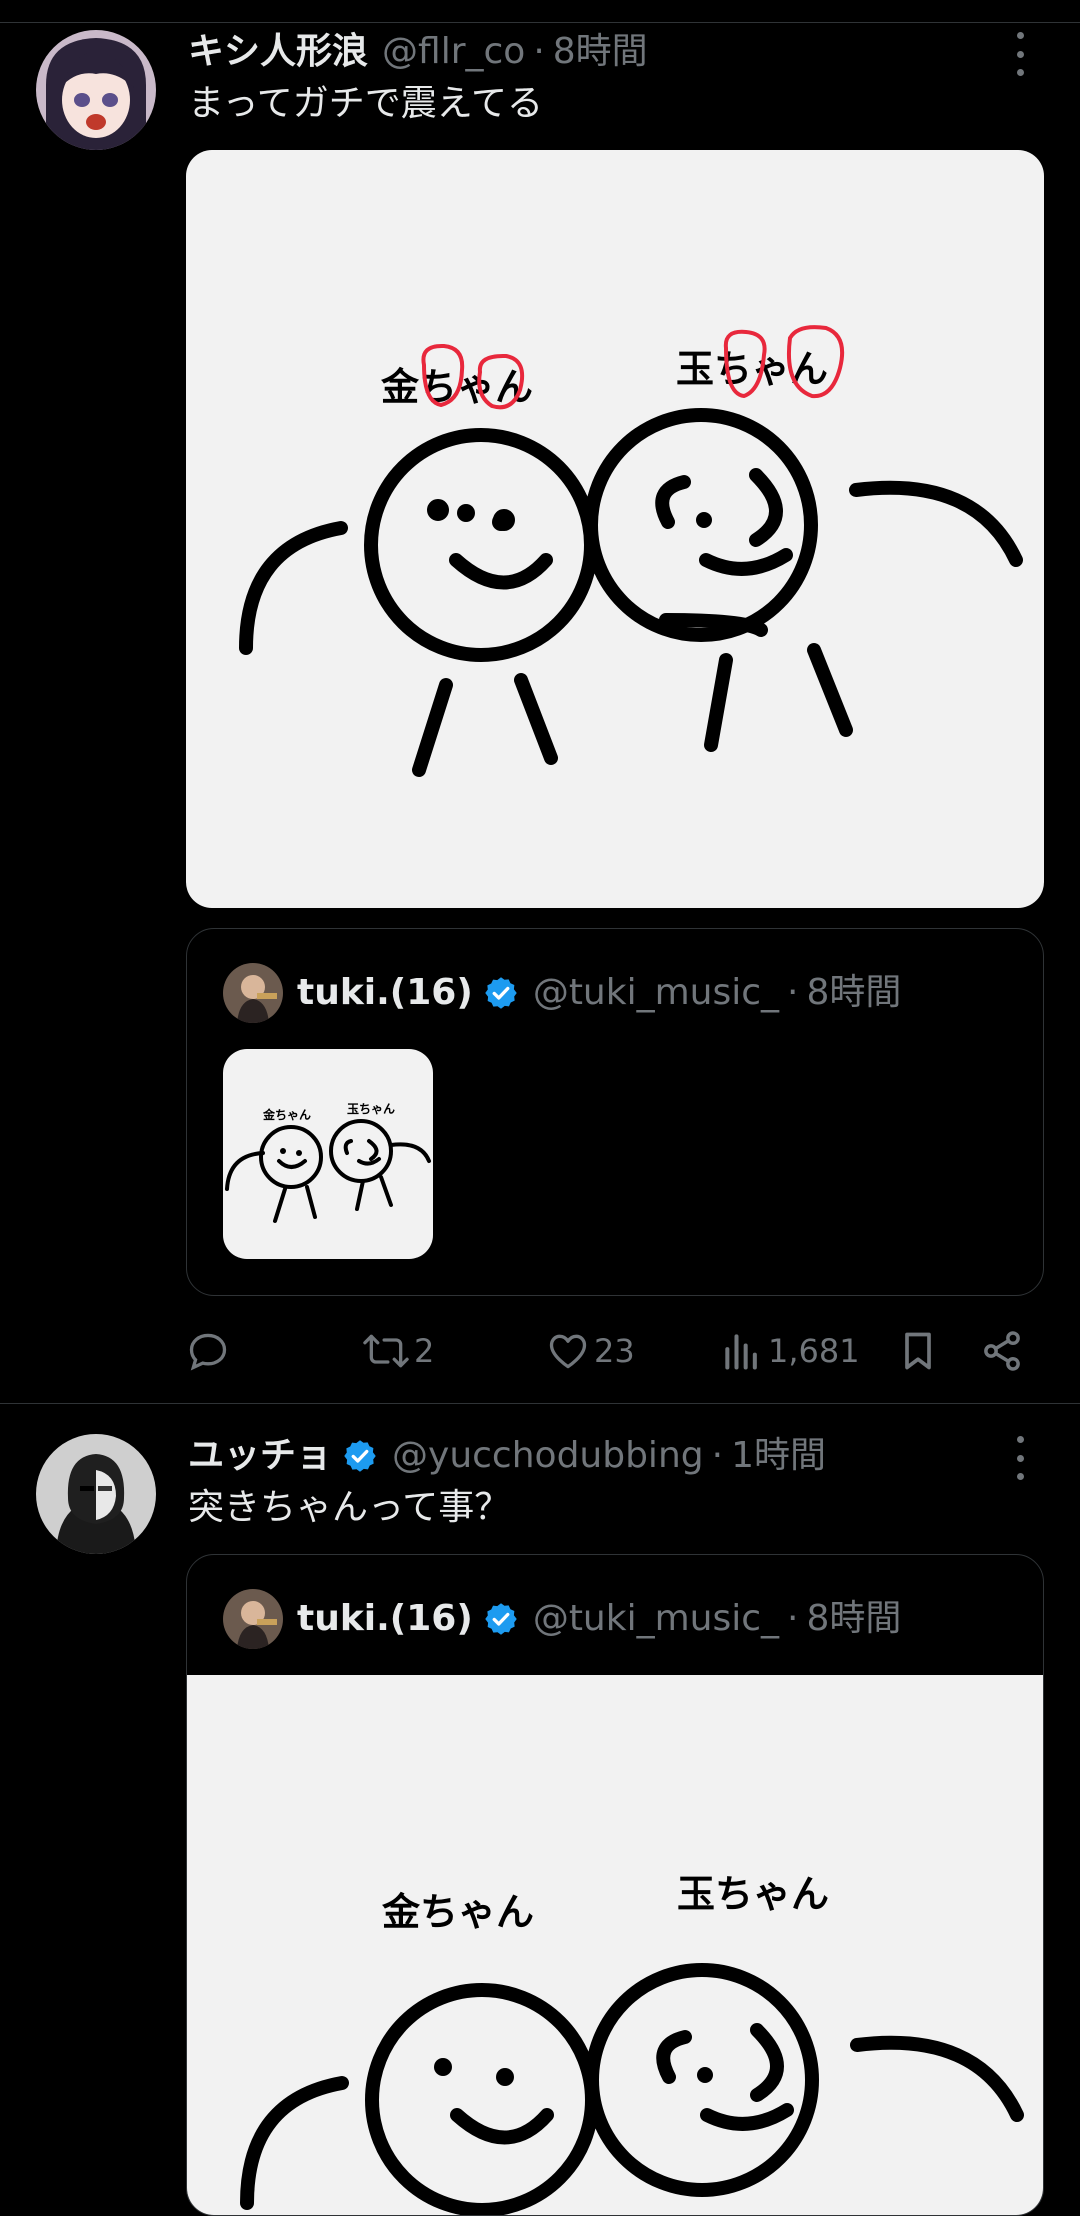 The height and width of the screenshot is (2216, 1080). I want to click on reply-icon, so click(208, 1352).